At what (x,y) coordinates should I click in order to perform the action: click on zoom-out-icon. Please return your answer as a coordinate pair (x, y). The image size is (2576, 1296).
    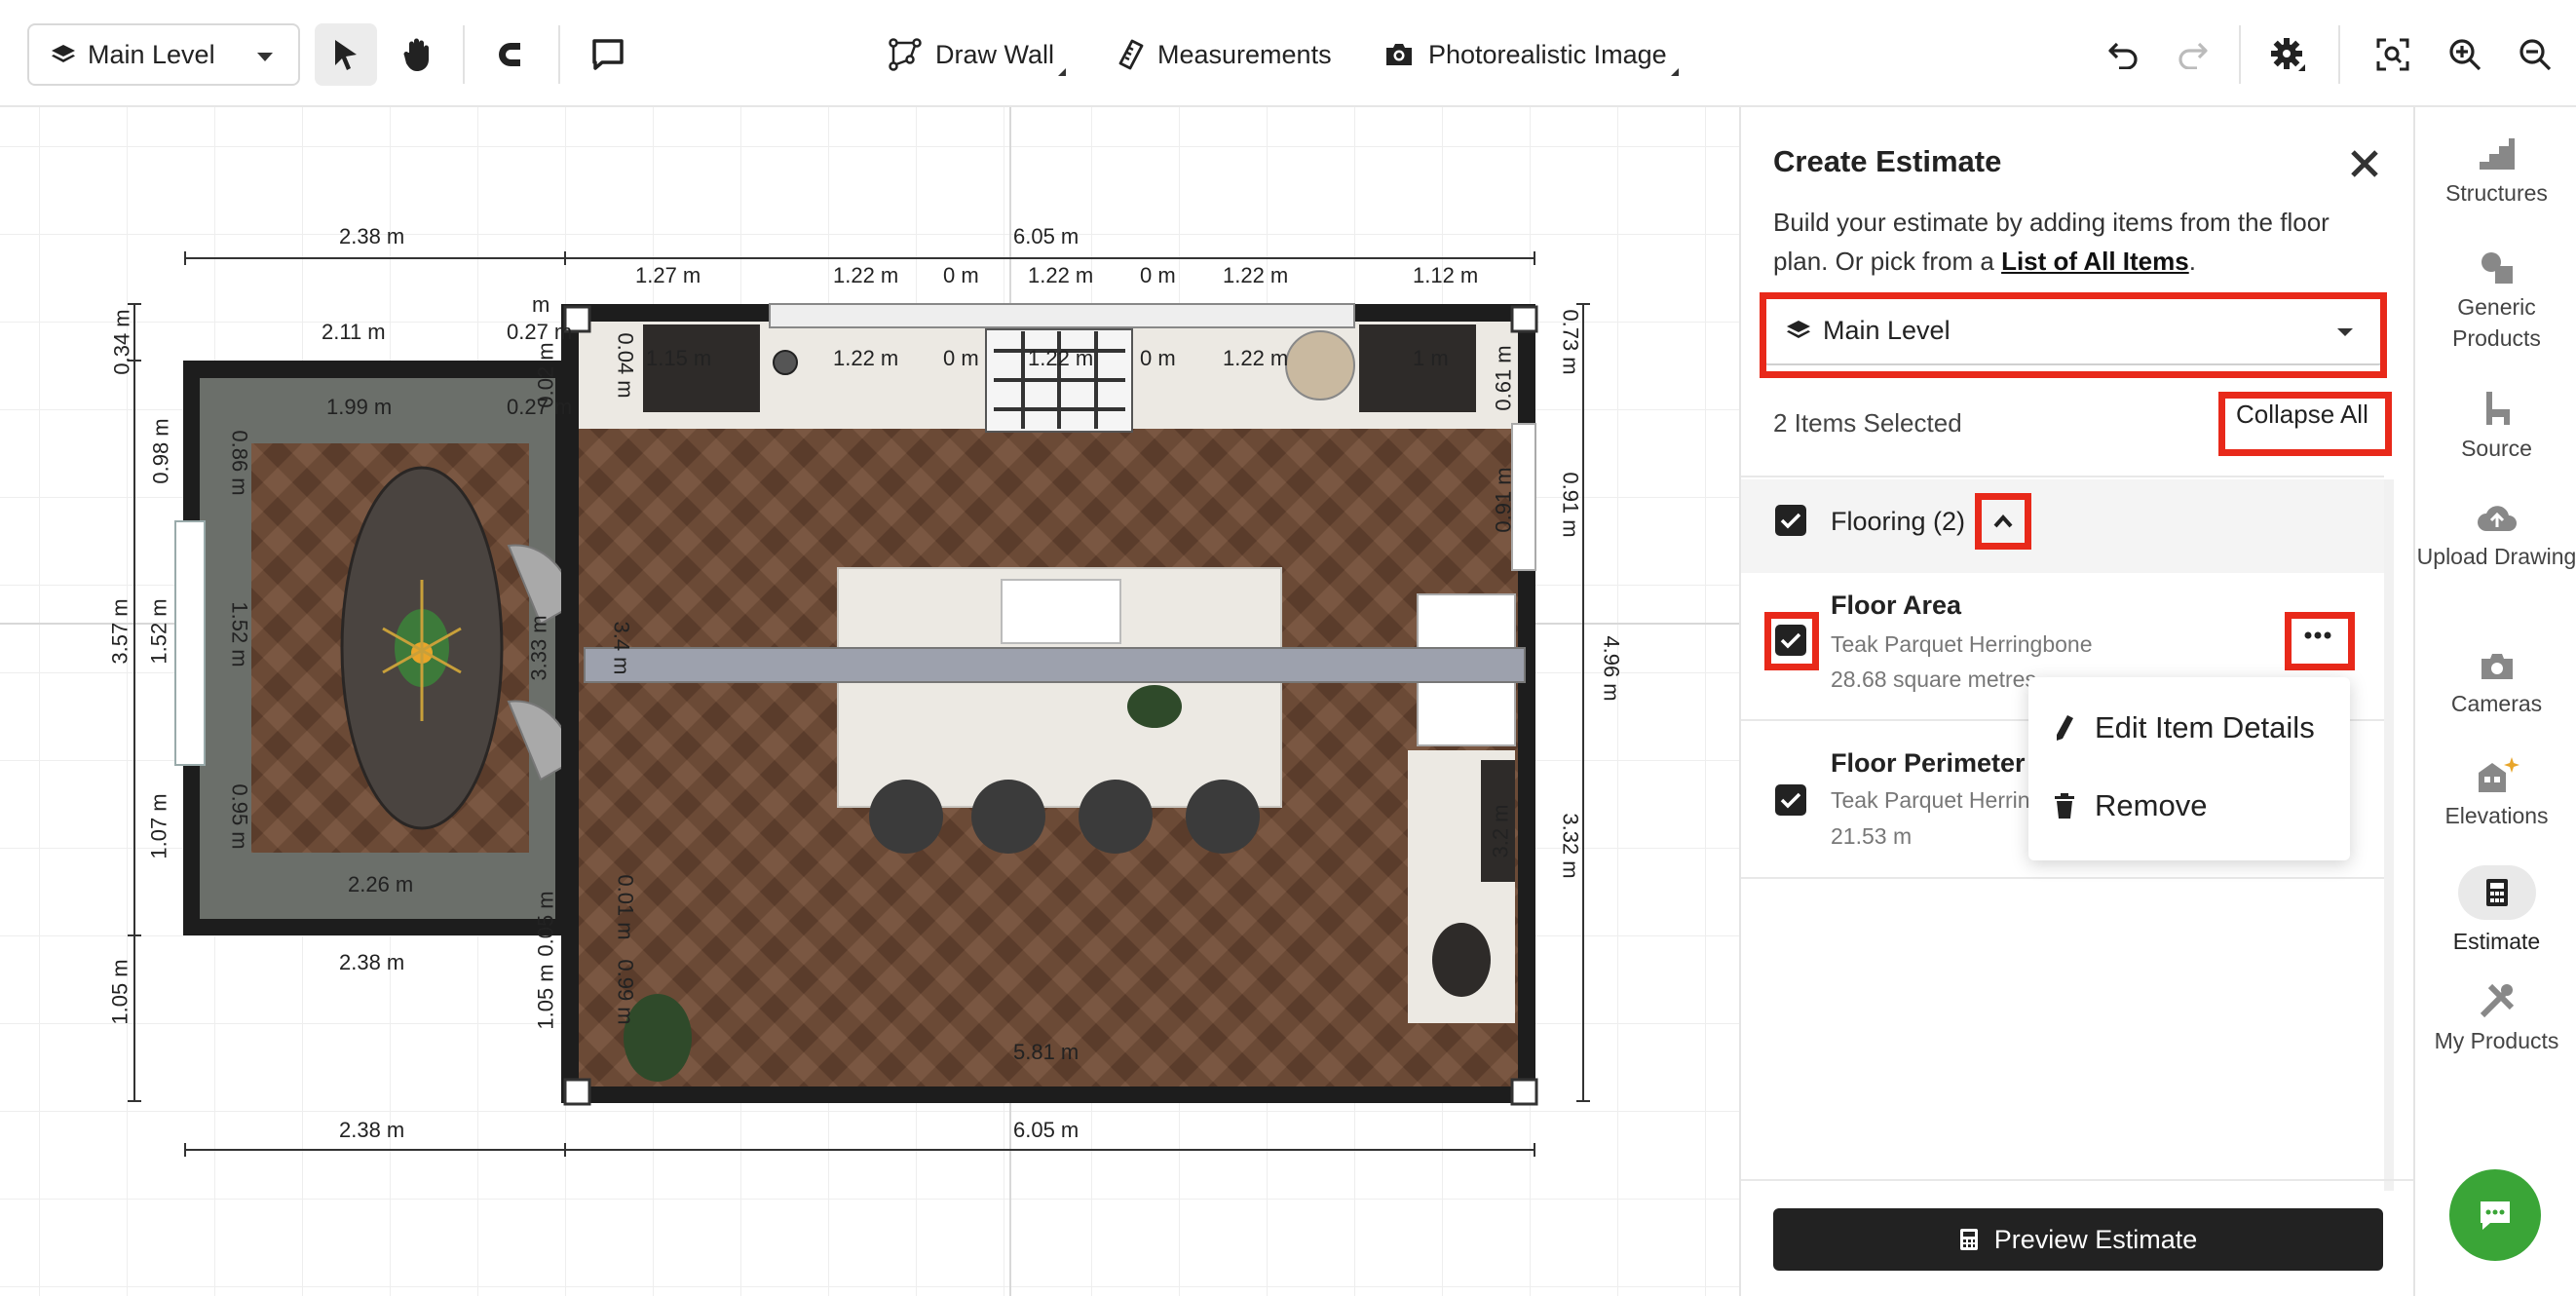
    Looking at the image, I should click on (2535, 55).